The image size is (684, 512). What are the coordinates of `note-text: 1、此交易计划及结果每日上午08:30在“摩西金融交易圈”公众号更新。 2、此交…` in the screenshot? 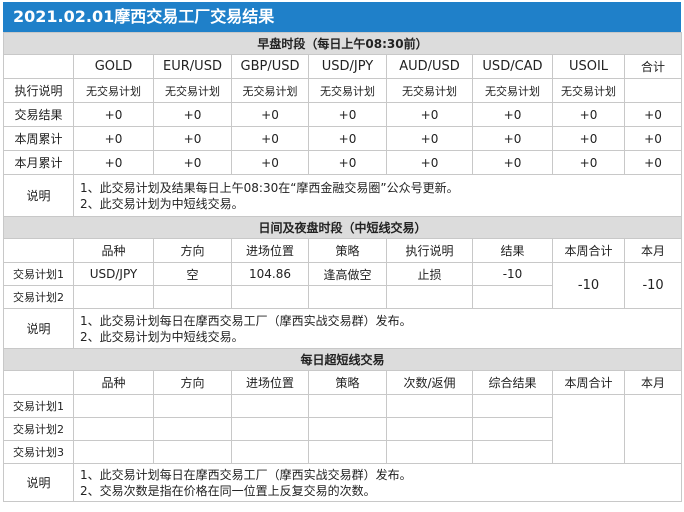 It's located at (377, 195).